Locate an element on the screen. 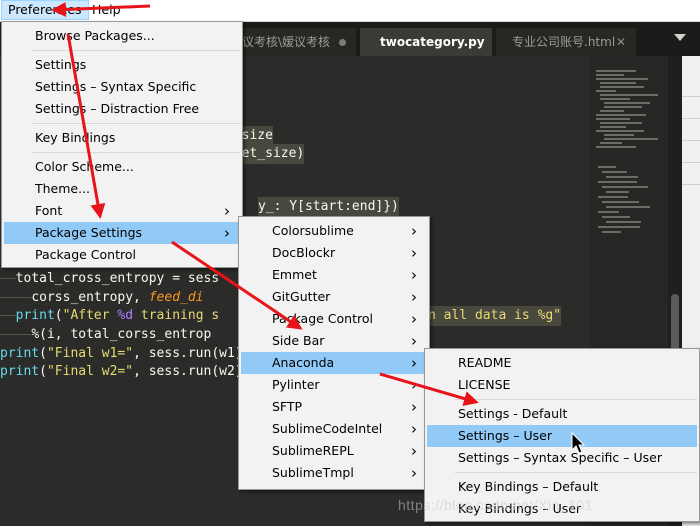  package-settings-emmet: Emmet › is located at coordinates (334, 275).